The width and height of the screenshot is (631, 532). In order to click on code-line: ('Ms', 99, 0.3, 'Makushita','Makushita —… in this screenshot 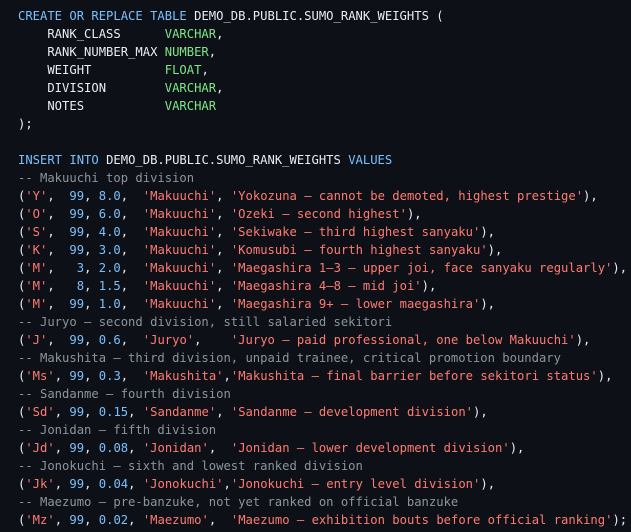, I will do `click(324, 376)`.